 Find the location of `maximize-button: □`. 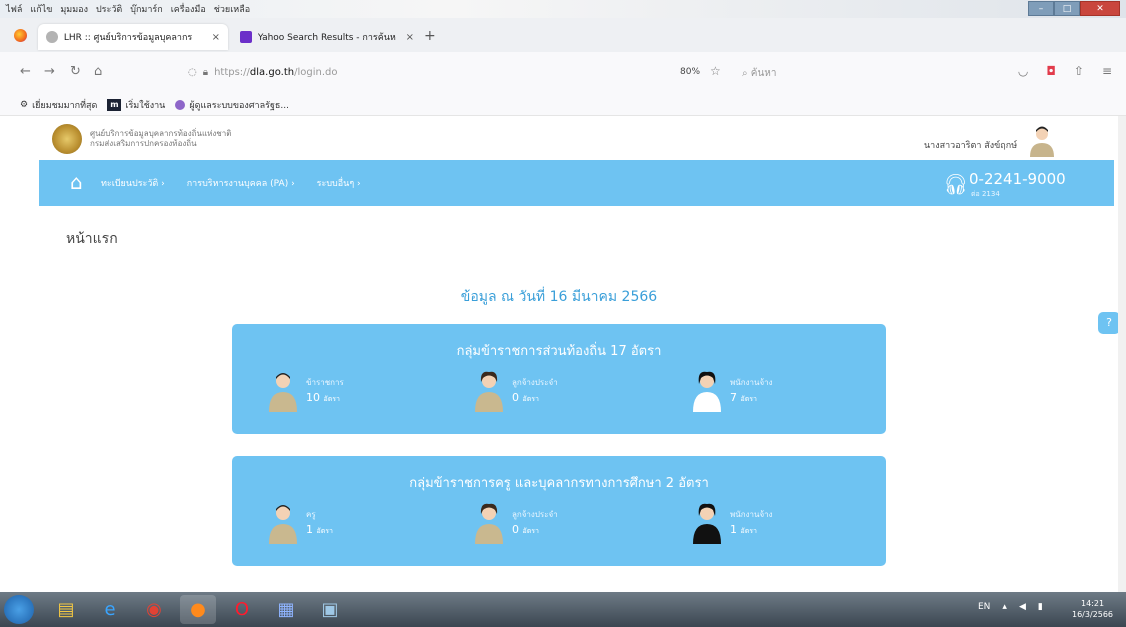

maximize-button: □ is located at coordinates (1067, 8).